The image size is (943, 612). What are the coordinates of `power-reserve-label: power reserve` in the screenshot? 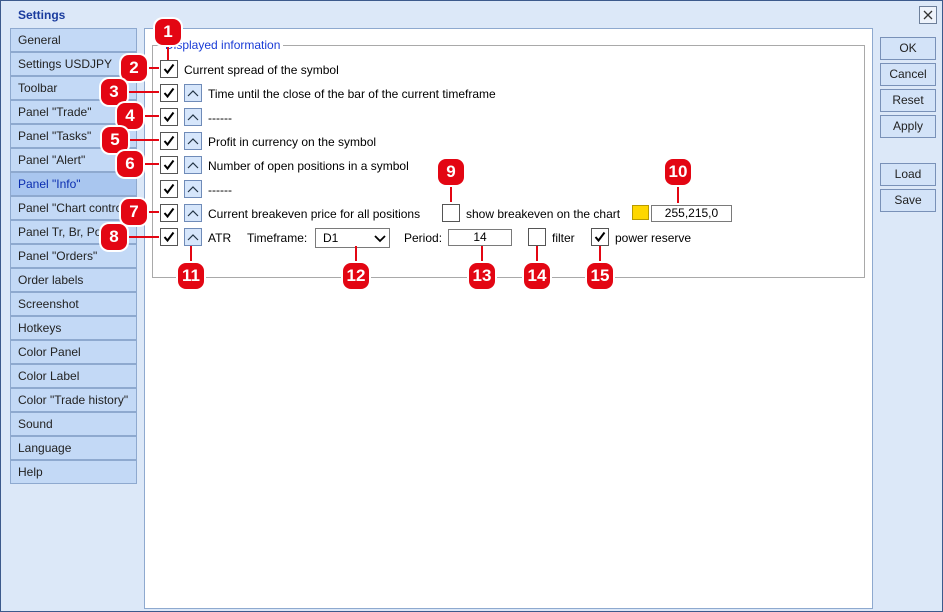 It's located at (653, 238).